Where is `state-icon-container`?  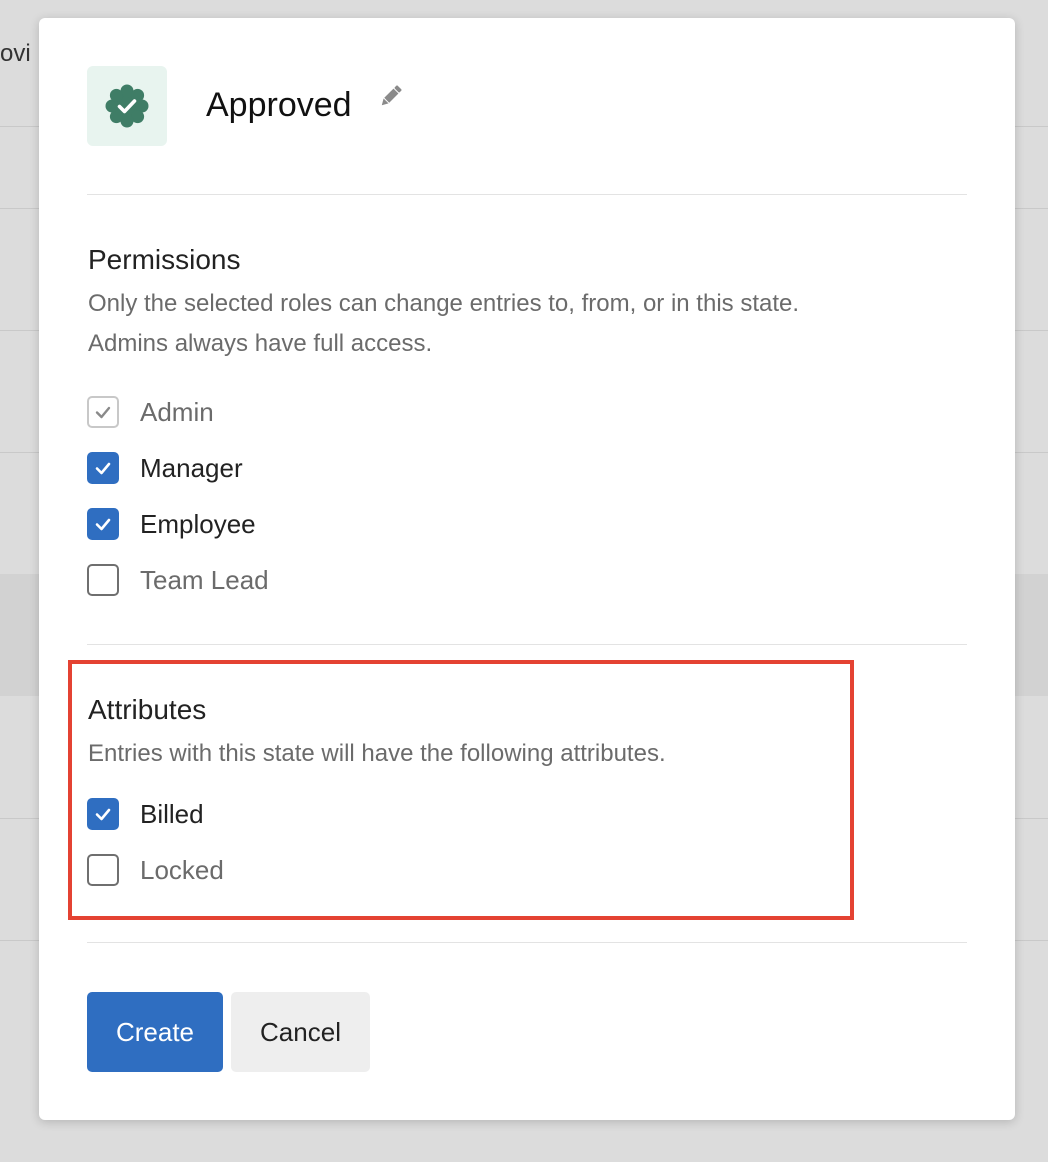
state-icon-container is located at coordinates (127, 106).